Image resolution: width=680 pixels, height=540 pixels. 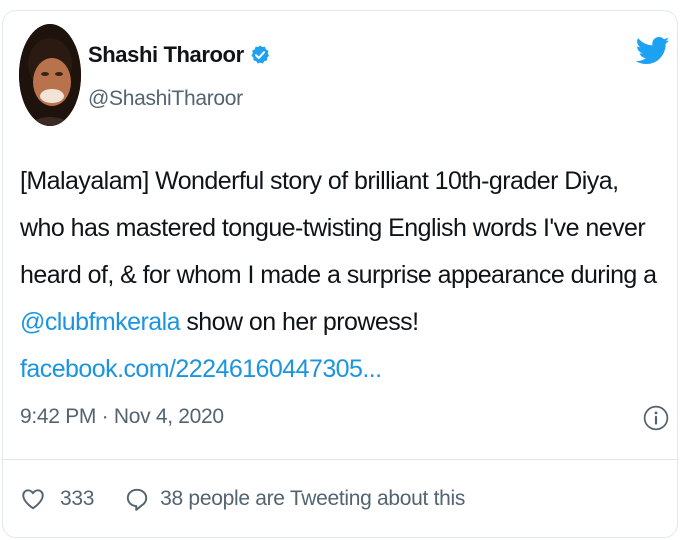 What do you see at coordinates (122, 417) in the screenshot?
I see `tweet-timestamp: 9:42 PM · Nov 4, 2020` at bounding box center [122, 417].